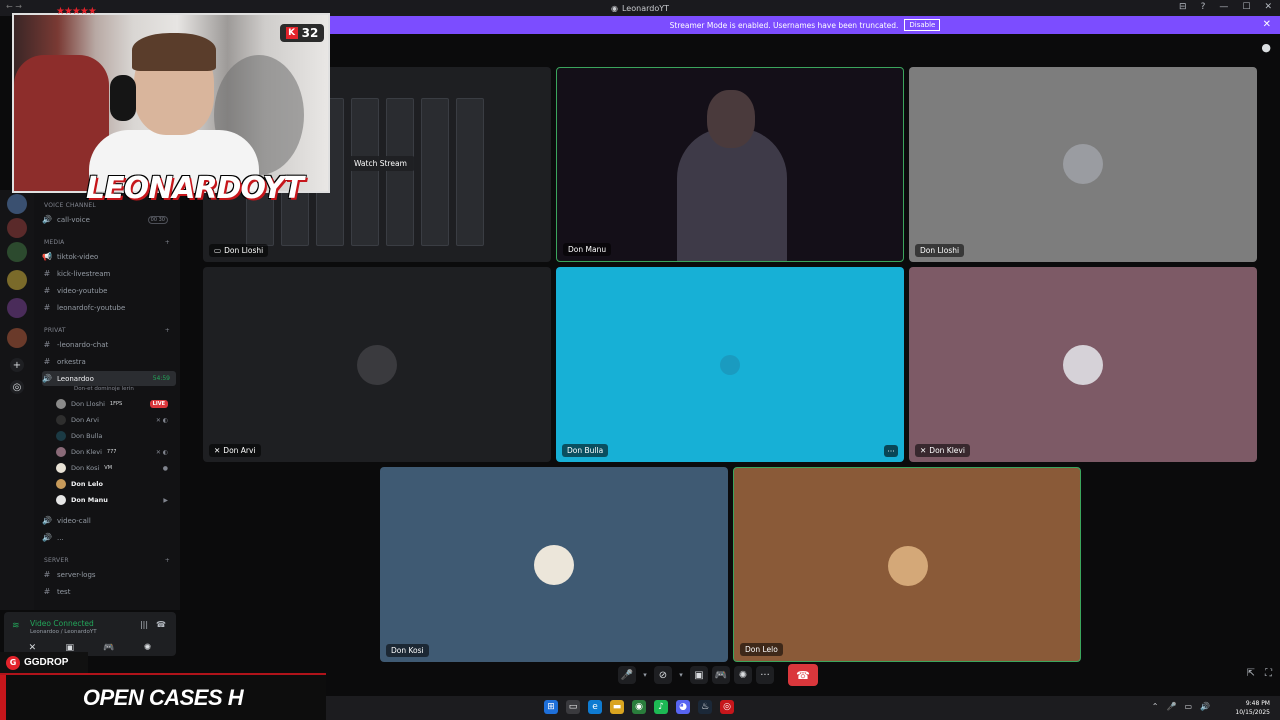 The height and width of the screenshot is (720, 1280). Describe the element at coordinates (1205, 706) in the screenshot. I see `volume-icon: 🔊` at that location.